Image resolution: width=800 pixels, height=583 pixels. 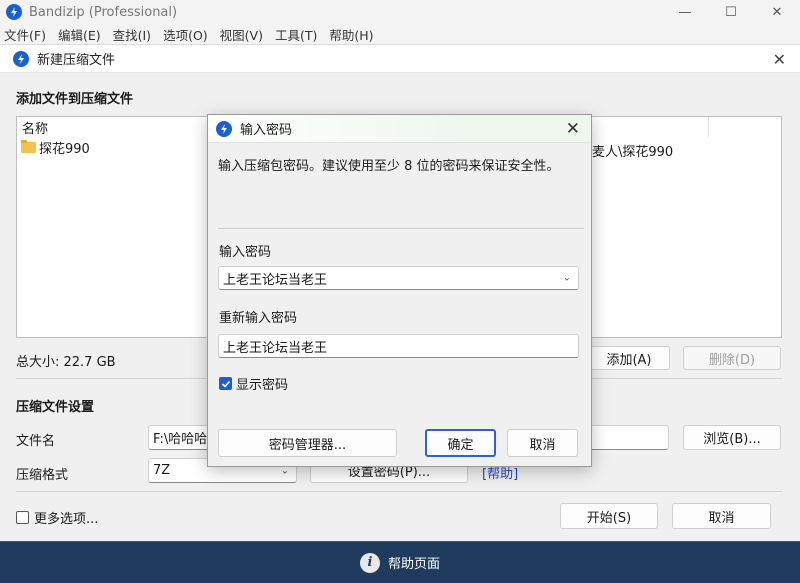 I want to click on menu-file: 文件(F), so click(x=25, y=34).